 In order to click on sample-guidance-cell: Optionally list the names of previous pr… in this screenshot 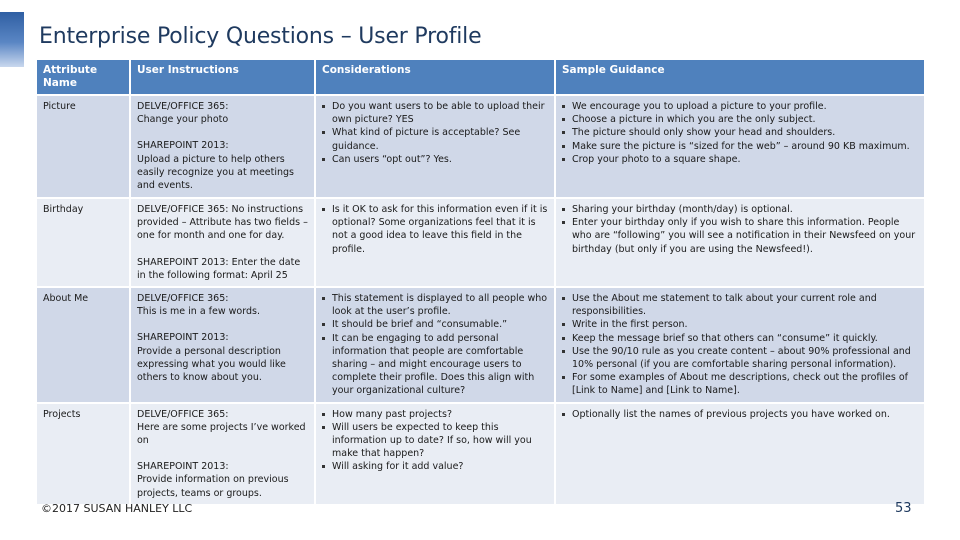, I will do `click(740, 453)`.